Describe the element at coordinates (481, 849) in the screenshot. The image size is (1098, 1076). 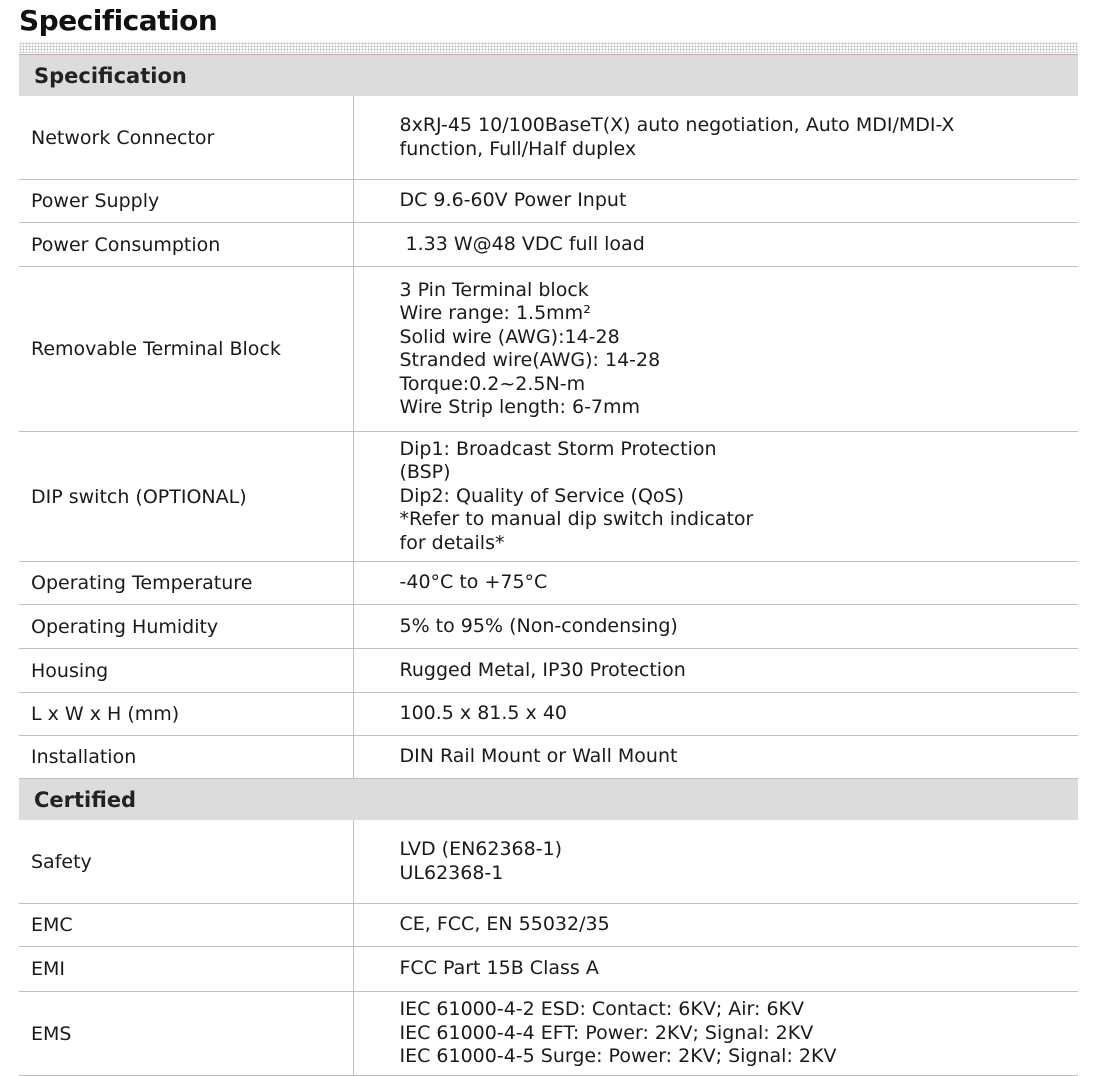
I see `value-line: LVD (EN62368-1)` at that location.